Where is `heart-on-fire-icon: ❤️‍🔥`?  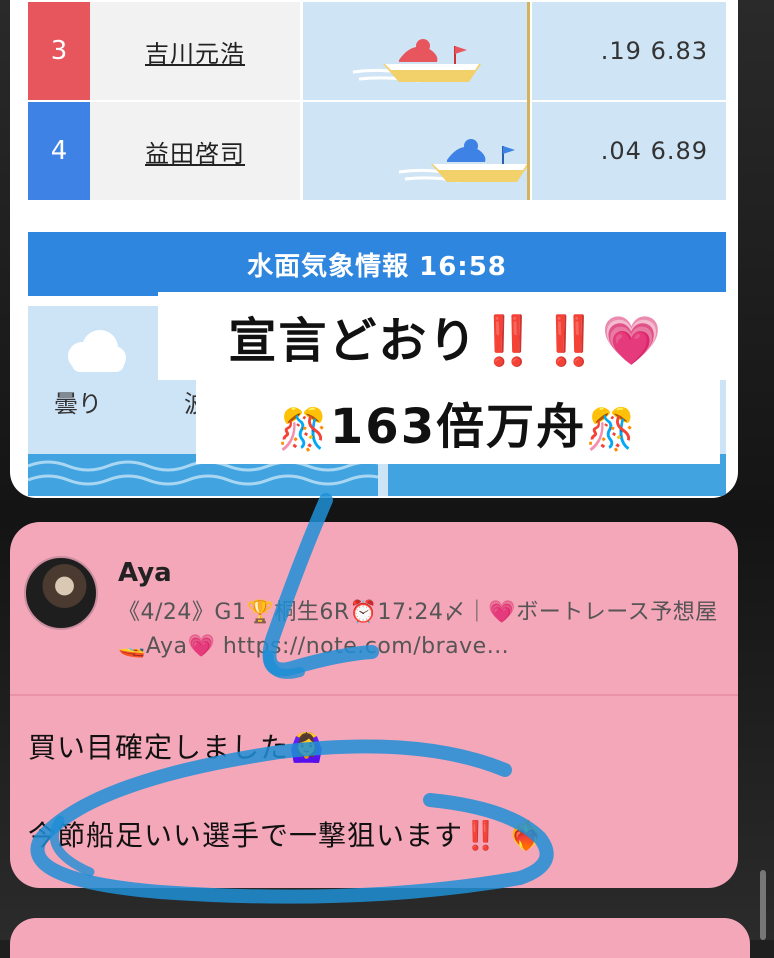 heart-on-fire-icon: ❤️‍🔥 is located at coordinates (526, 835).